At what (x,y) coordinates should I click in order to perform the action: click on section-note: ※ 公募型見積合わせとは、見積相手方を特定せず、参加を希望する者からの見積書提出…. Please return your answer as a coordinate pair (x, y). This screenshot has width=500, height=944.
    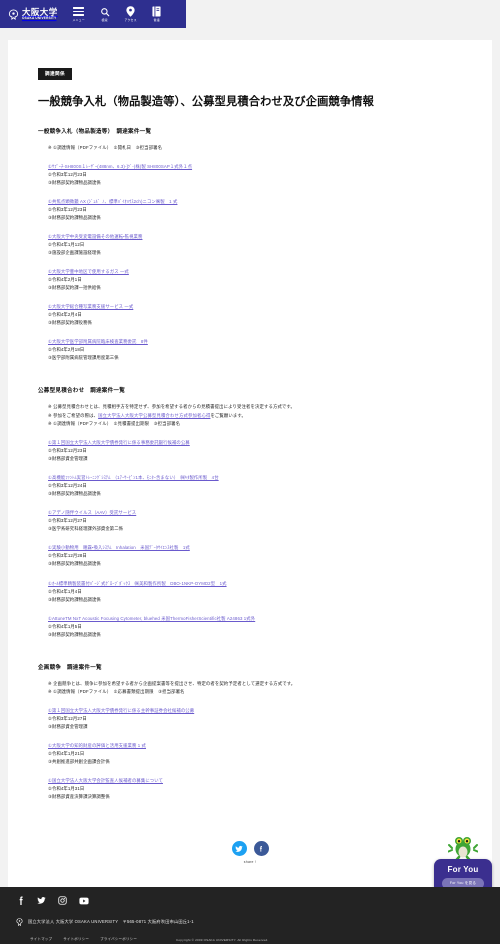
    Looking at the image, I should click on (259, 407).